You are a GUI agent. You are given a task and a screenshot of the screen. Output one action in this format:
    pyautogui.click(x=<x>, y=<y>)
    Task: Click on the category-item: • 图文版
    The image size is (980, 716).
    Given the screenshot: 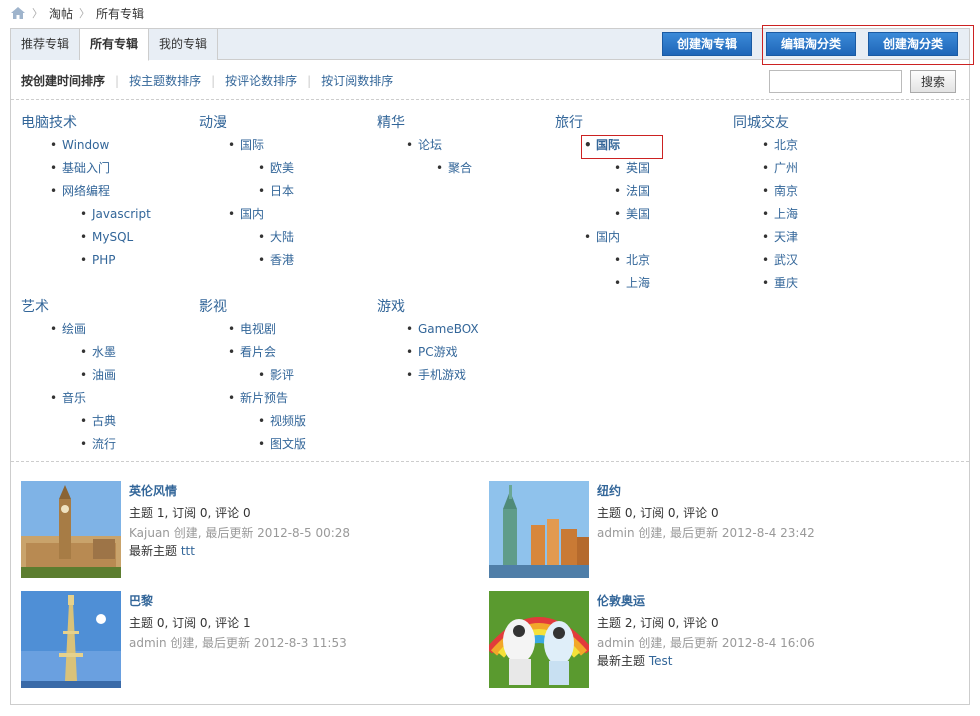 What is the action you would take?
    pyautogui.click(x=284, y=444)
    